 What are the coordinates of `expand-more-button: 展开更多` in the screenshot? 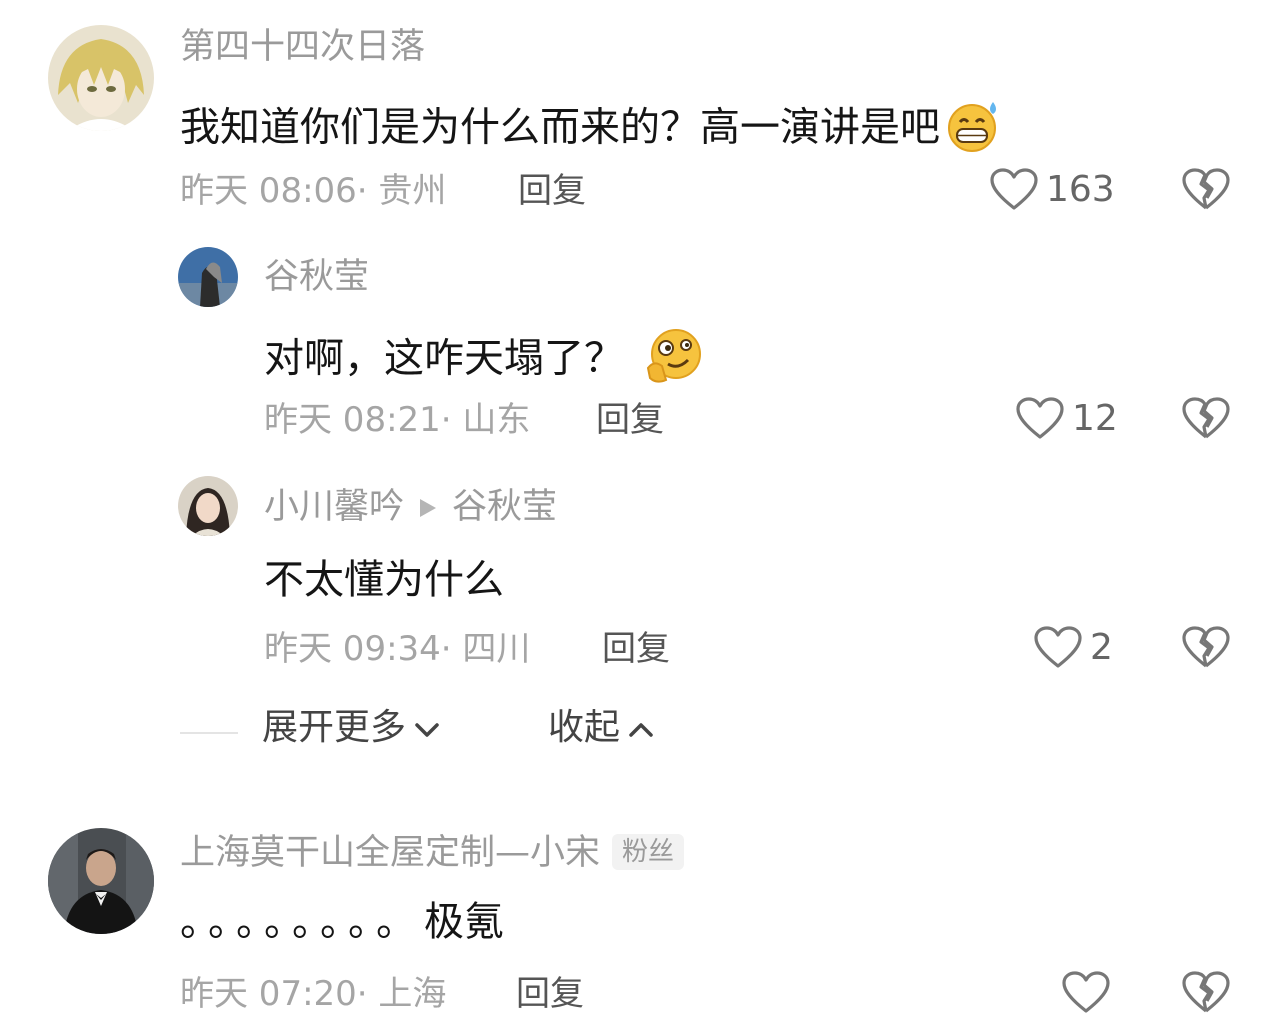 It's located at (351, 728).